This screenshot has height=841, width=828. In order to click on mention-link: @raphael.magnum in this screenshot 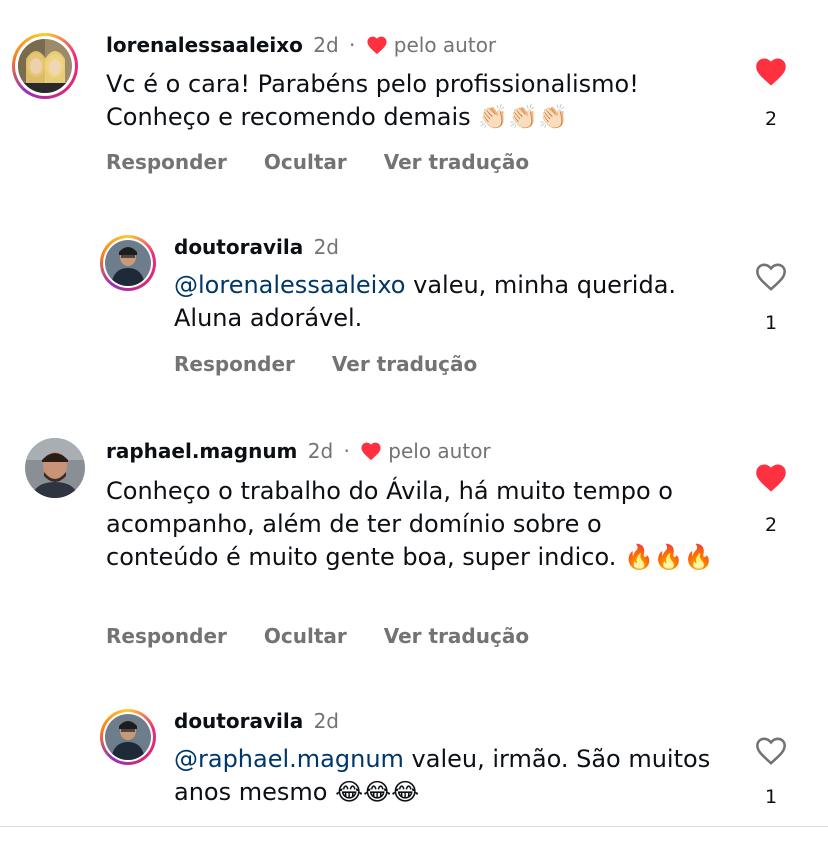, I will do `click(289, 759)`.